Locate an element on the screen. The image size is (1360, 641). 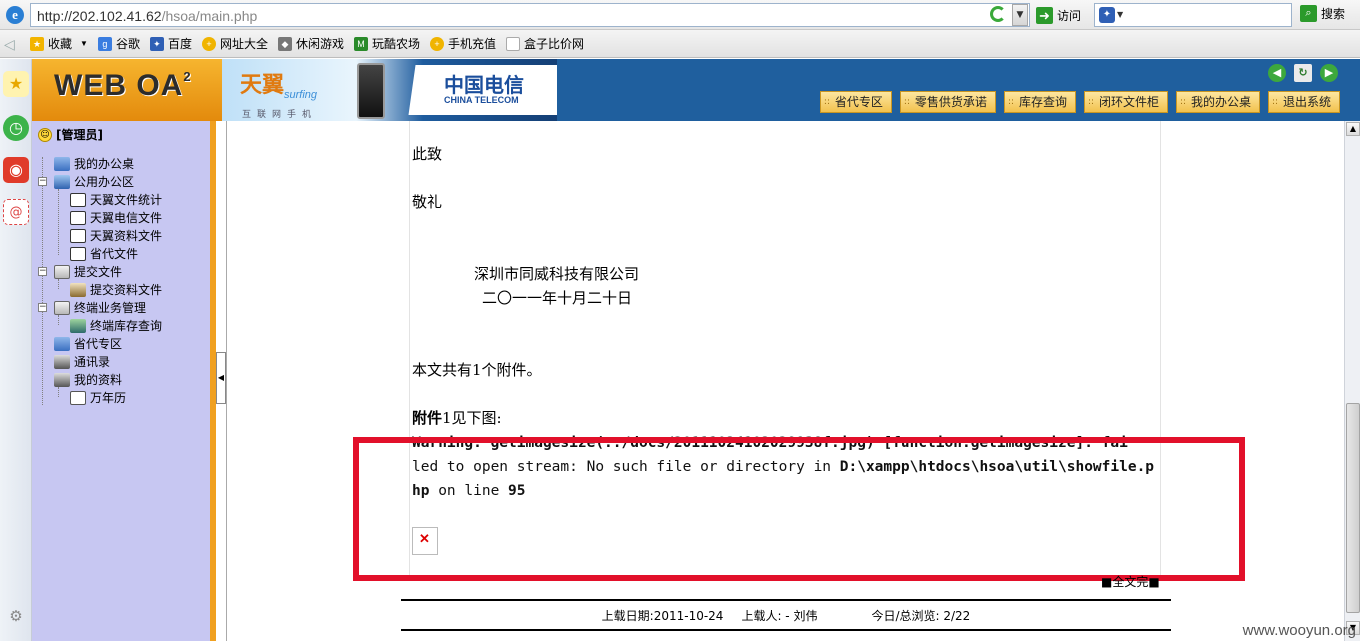
tree-item-public-office: 公用办公区 is located at coordinates (94, 181).